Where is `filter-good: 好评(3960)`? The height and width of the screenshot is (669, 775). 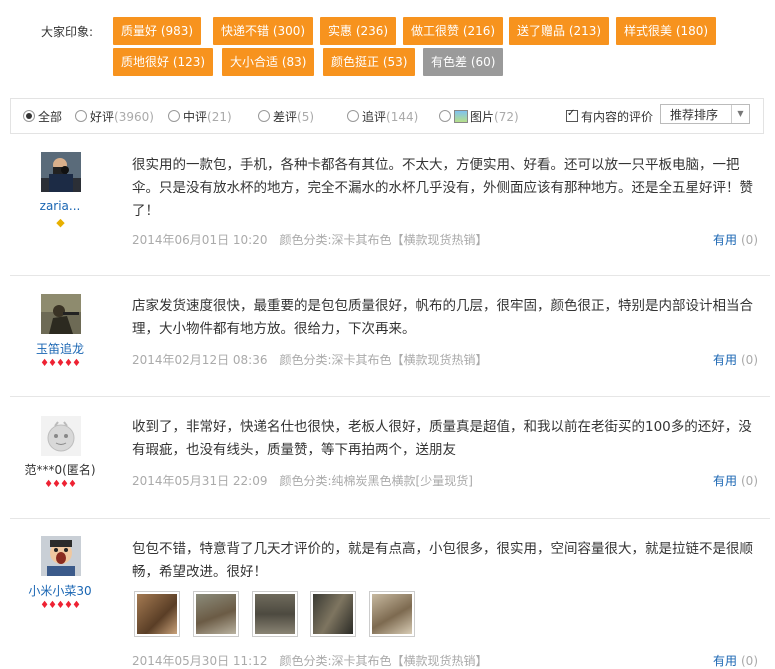 filter-good: 好评(3960) is located at coordinates (114, 116).